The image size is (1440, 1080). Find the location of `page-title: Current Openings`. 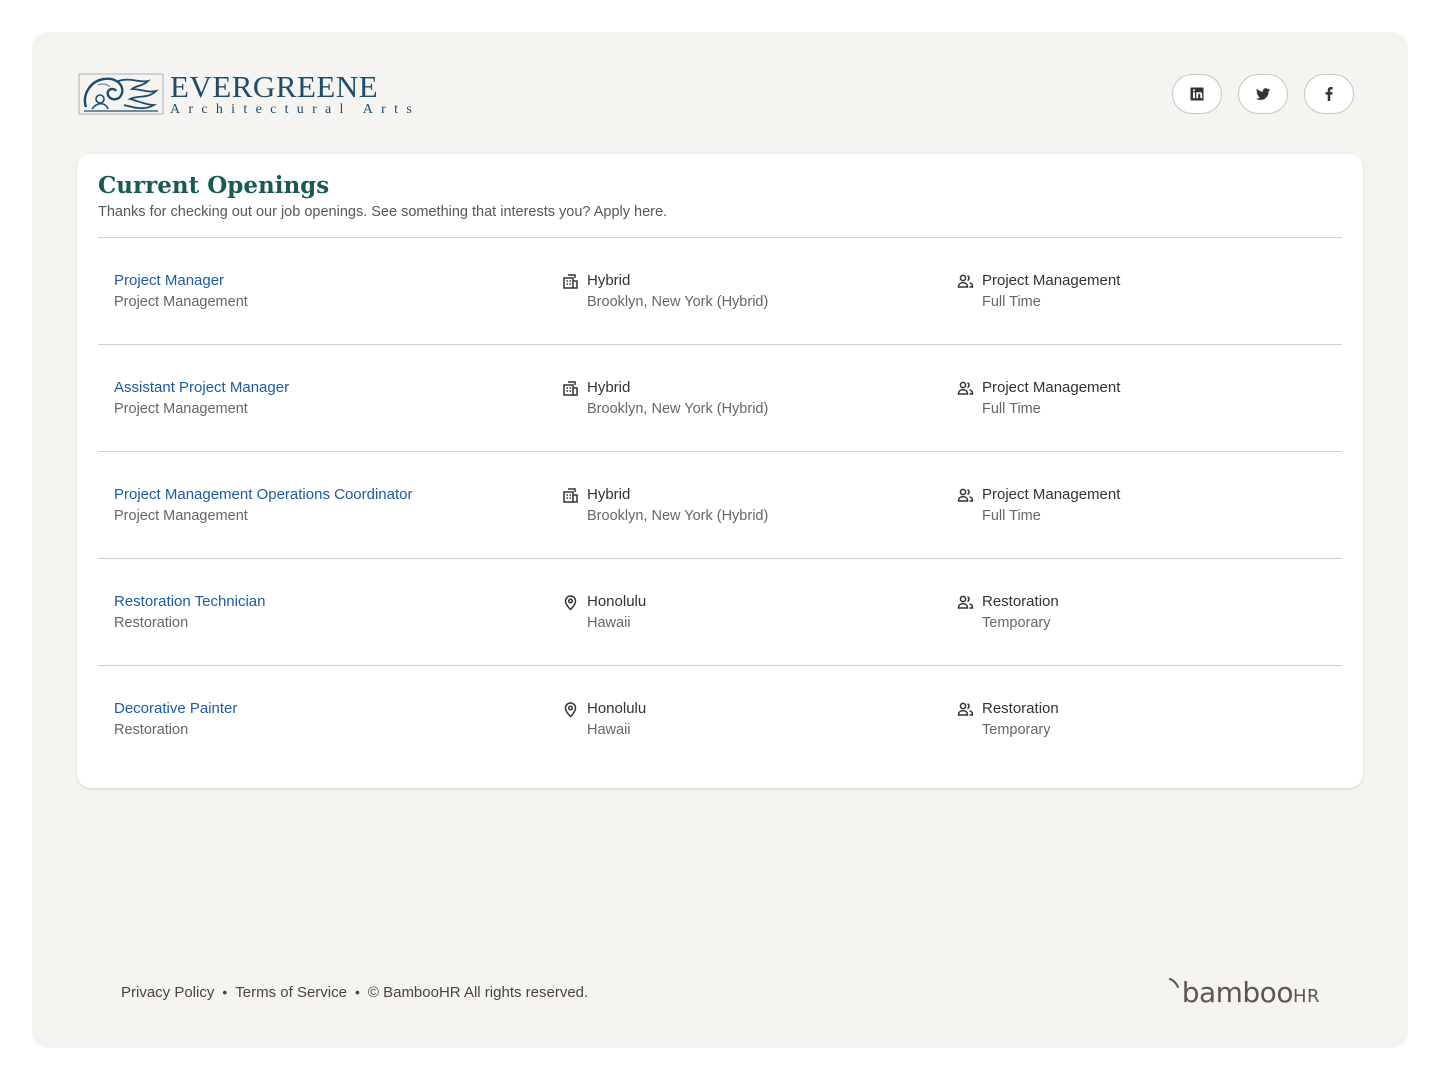

page-title: Current Openings is located at coordinates (214, 185).